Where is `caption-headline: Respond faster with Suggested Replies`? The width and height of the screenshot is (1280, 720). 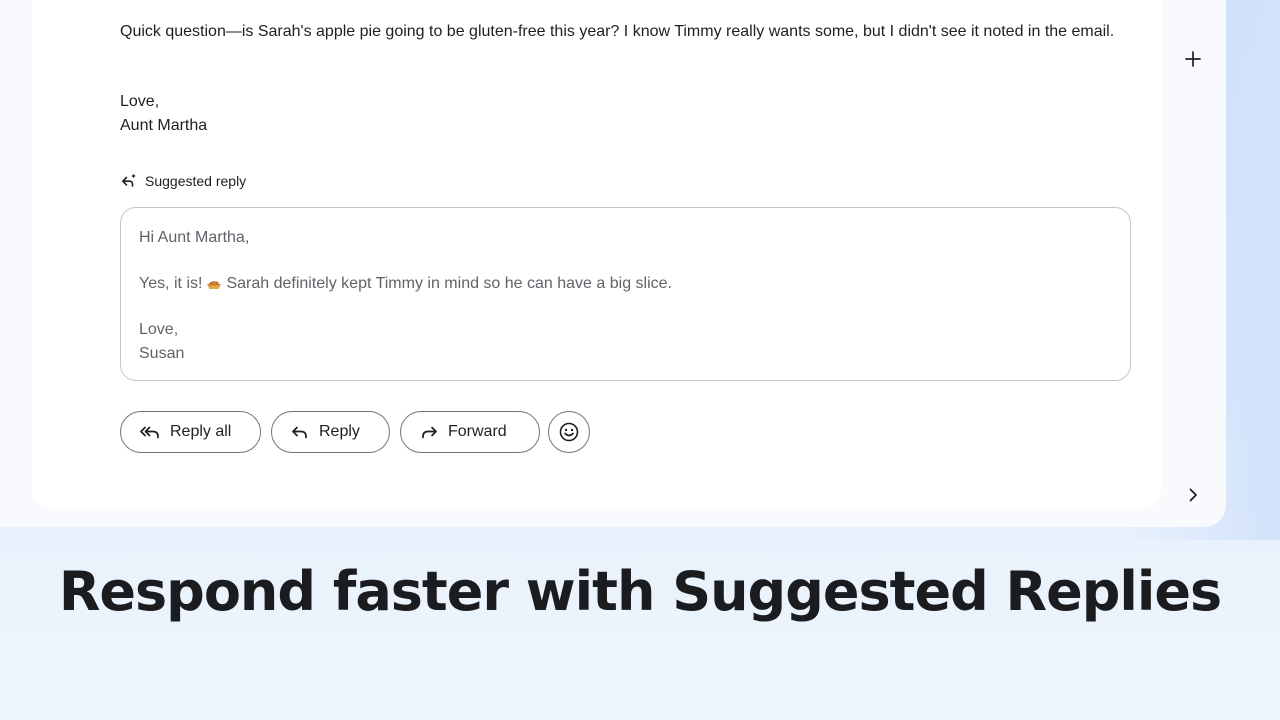 caption-headline: Respond faster with Suggested Replies is located at coordinates (640, 591).